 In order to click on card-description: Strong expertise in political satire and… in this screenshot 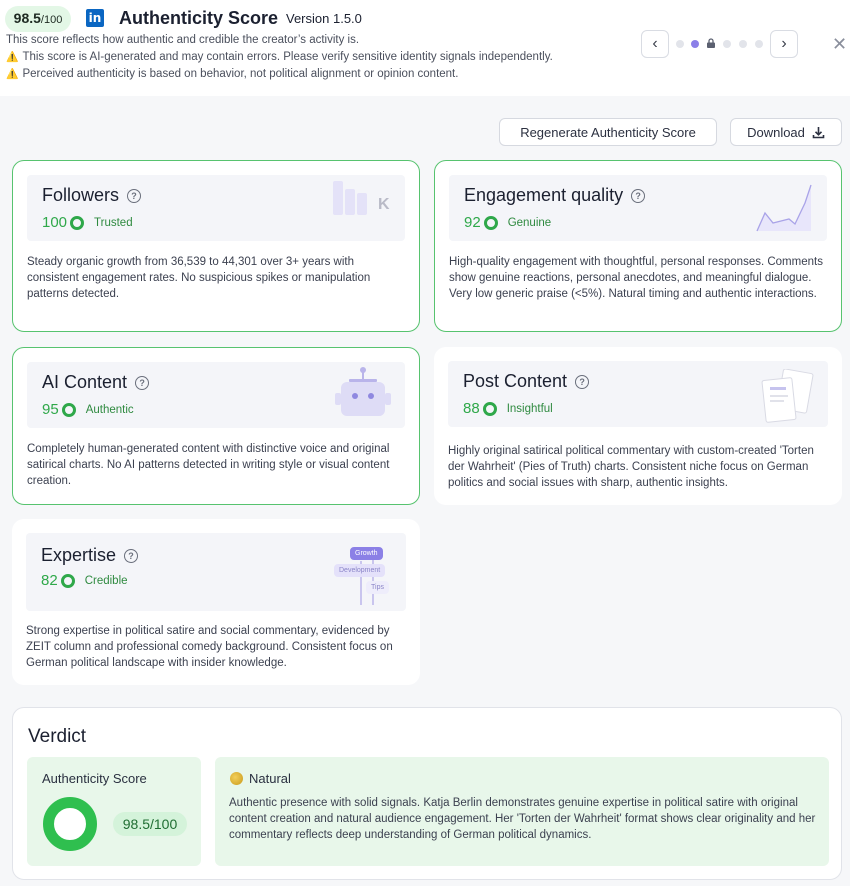, I will do `click(209, 647)`.